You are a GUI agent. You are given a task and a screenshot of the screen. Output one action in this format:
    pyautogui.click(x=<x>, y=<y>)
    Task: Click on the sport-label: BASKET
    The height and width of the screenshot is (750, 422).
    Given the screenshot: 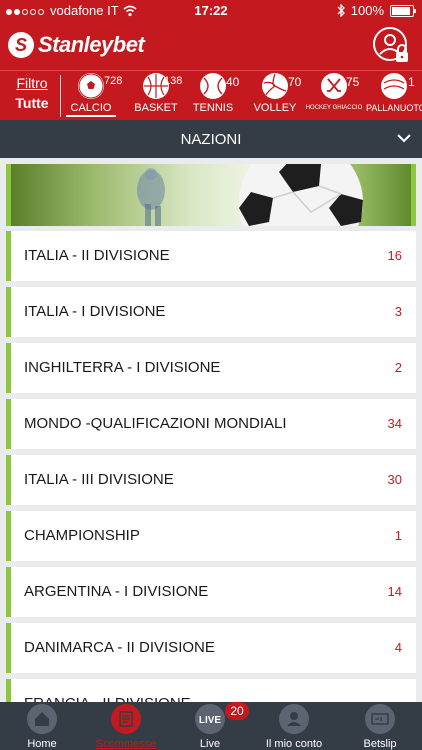 What is the action you would take?
    pyautogui.click(x=156, y=108)
    